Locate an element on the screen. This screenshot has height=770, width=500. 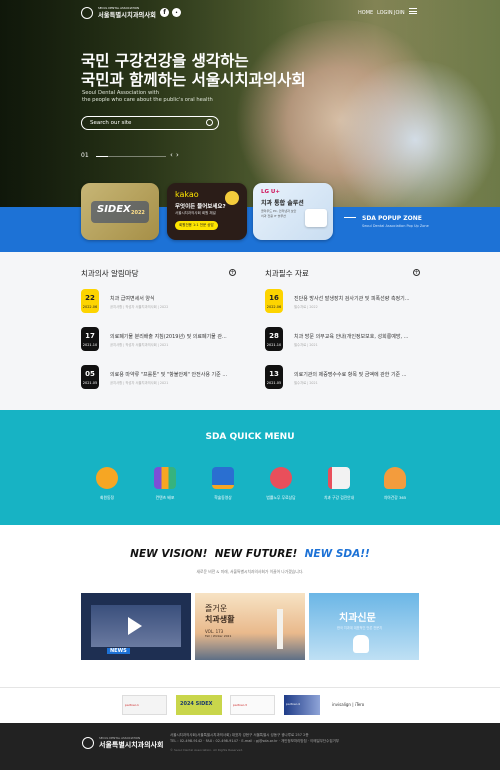
popup-zone-subtitle: Seoul Dental Association Pop Up Zone is located at coordinates (395, 226).